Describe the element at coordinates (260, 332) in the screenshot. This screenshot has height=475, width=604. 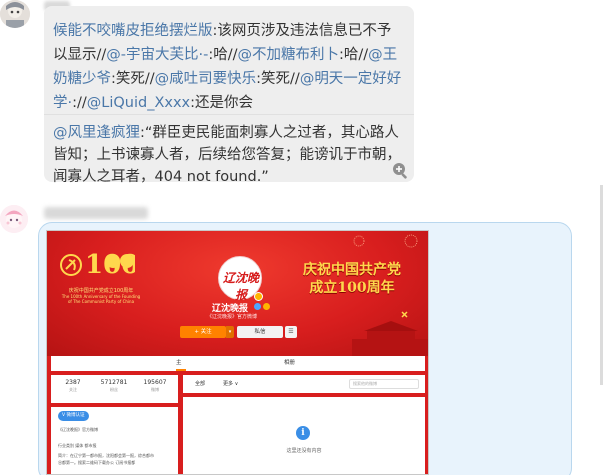
I see `message-button: 私信` at that location.